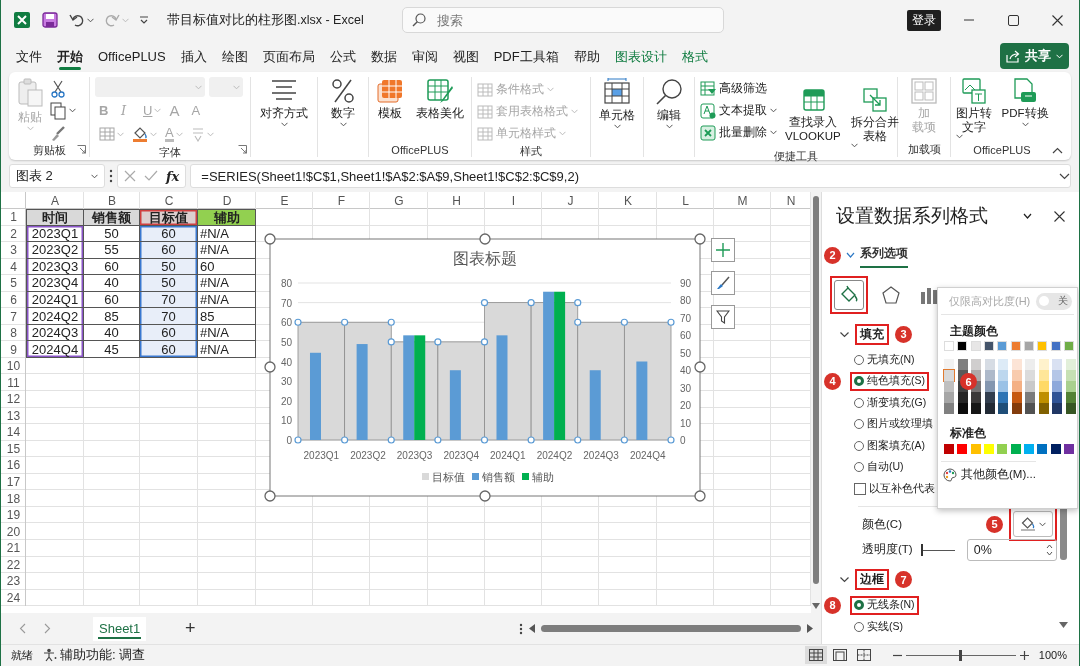  Describe the element at coordinates (94, 655) in the screenshot. I see `accessibility-button: 辅助功能: 调查` at that location.